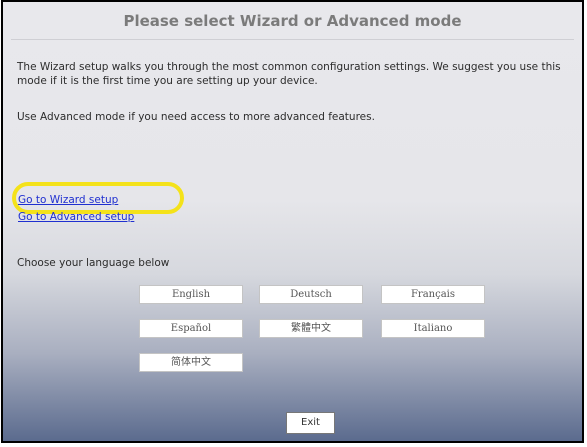  Describe the element at coordinates (433, 294) in the screenshot. I see `language-button-francais: Français` at that location.